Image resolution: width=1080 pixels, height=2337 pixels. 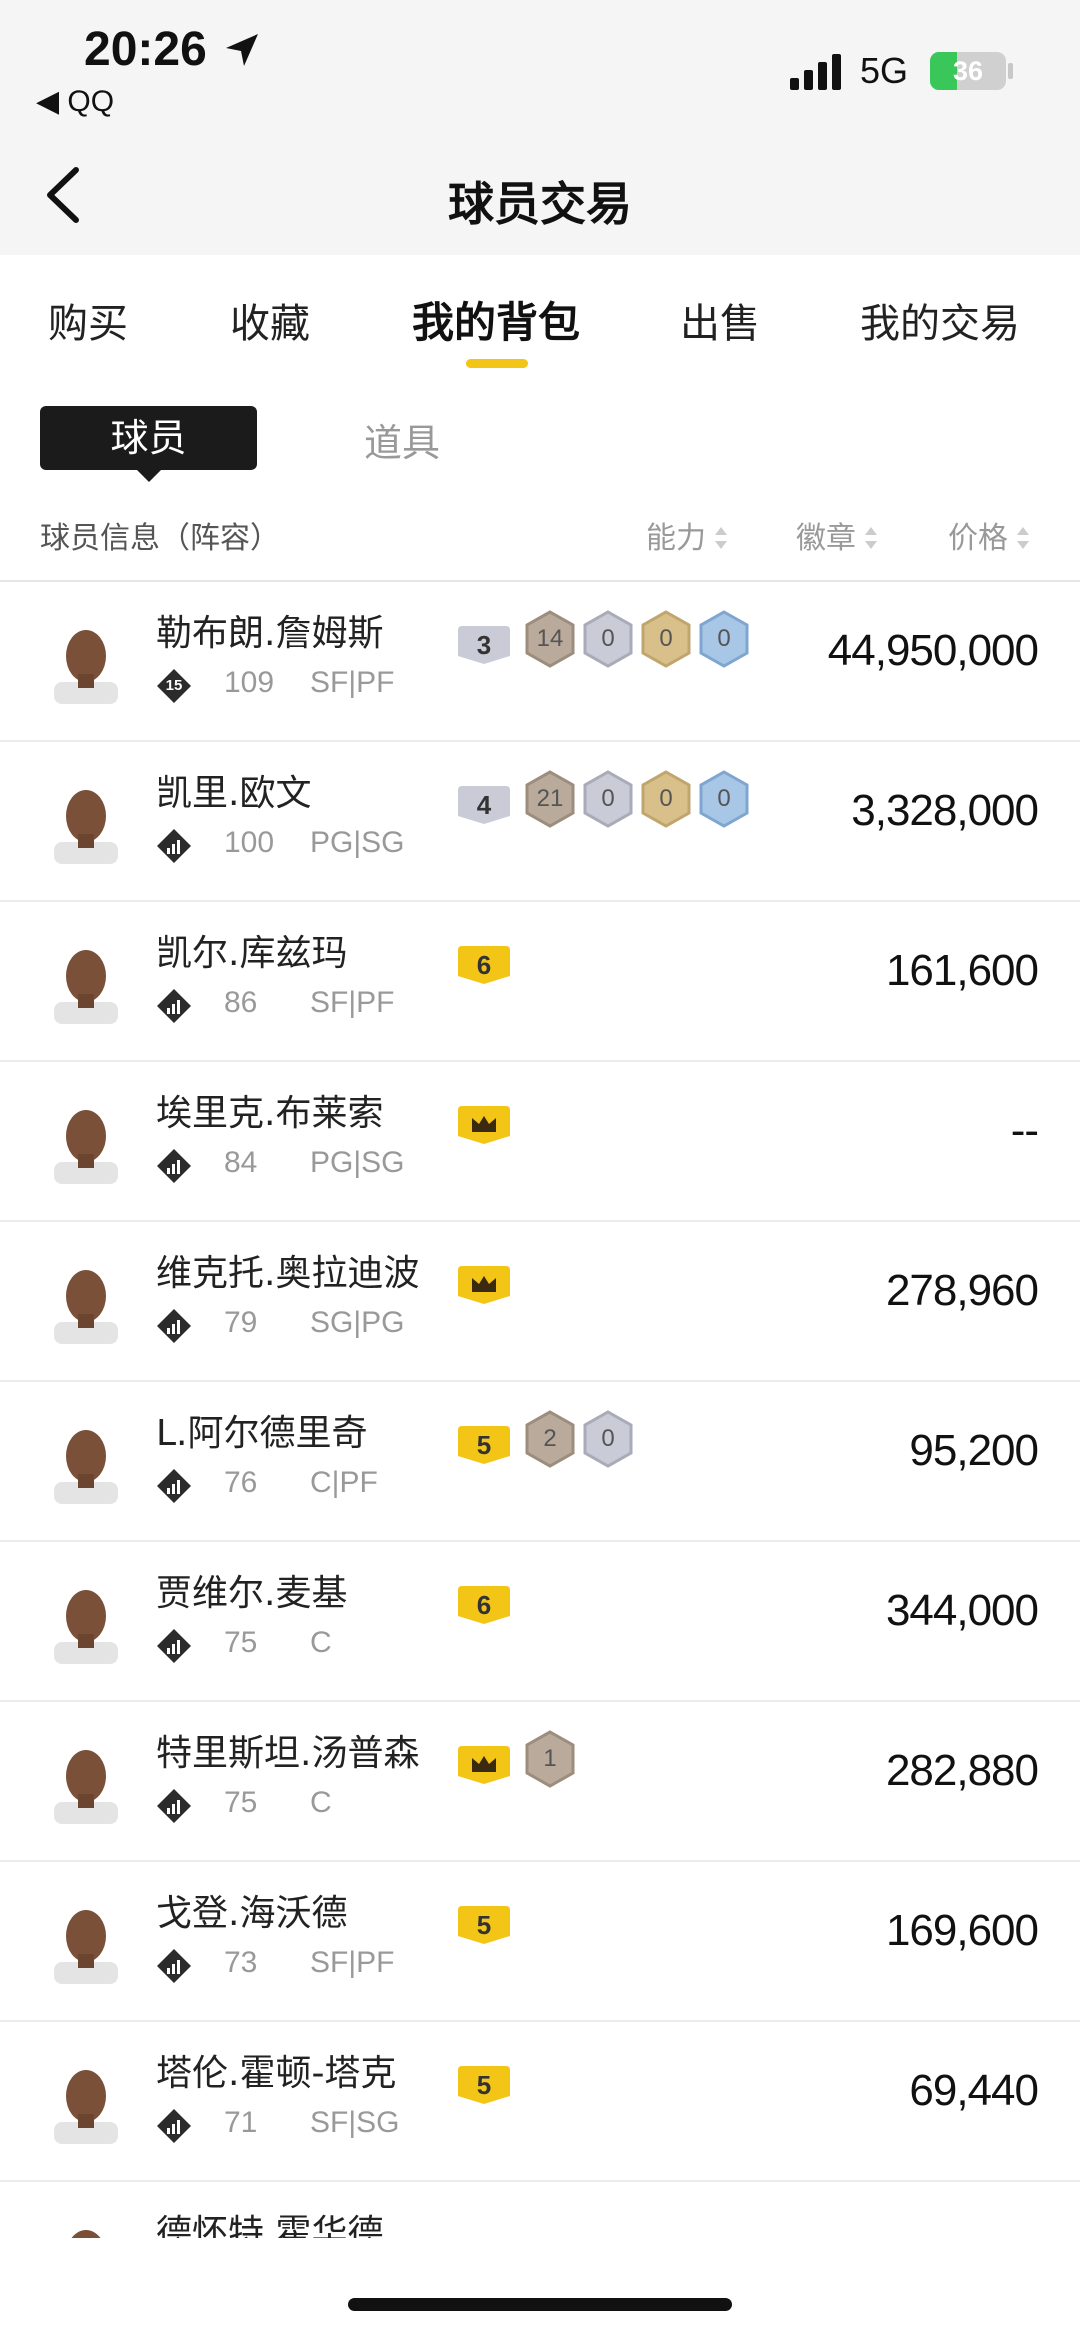 What do you see at coordinates (837, 535) in the screenshot?
I see `column-header-badge: 徽章` at bounding box center [837, 535].